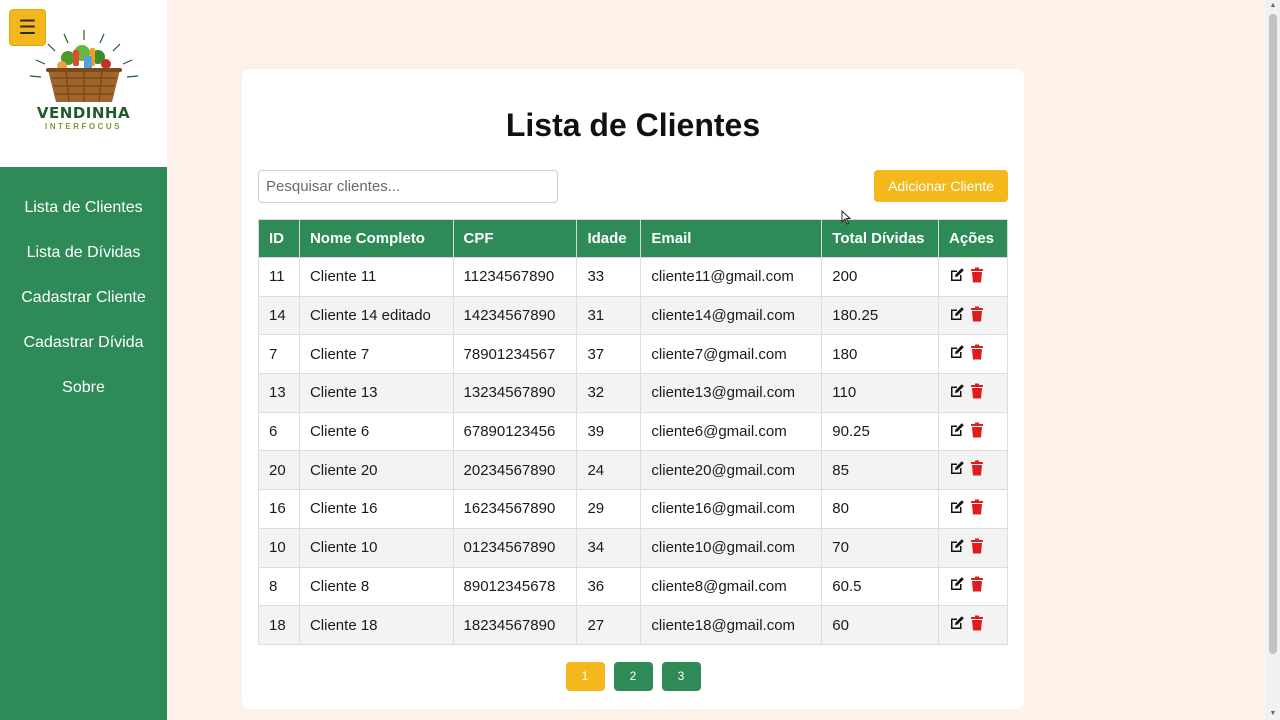  Describe the element at coordinates (279, 277) in the screenshot. I see `cell-id: 11` at that location.